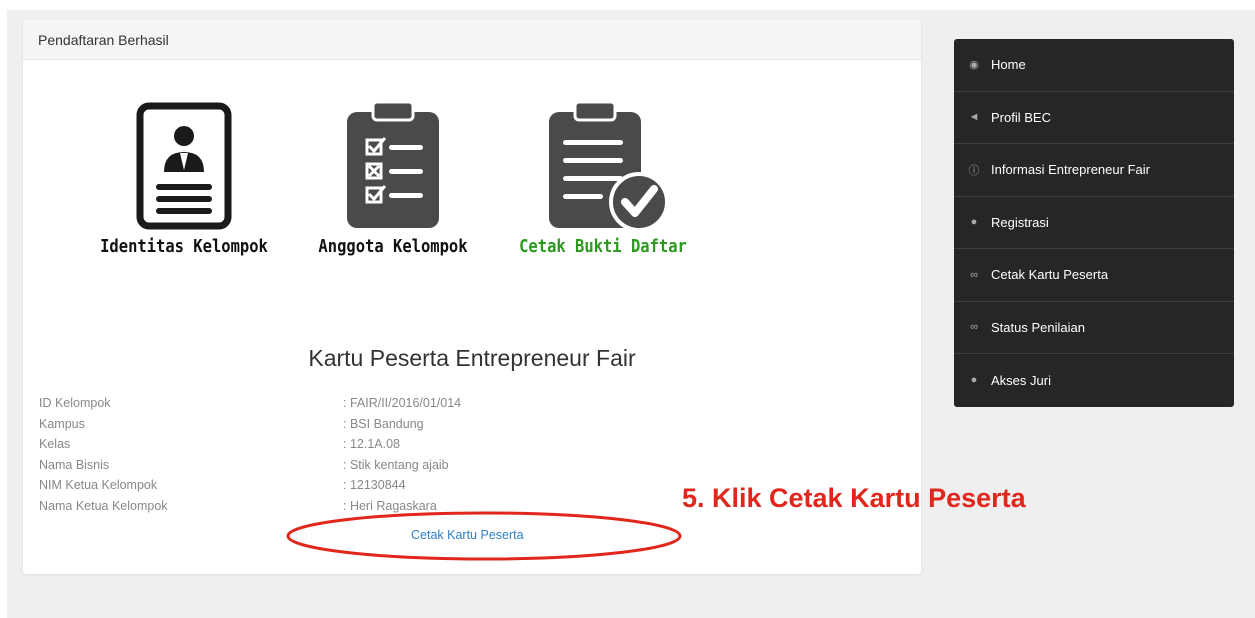 Image resolution: width=1255 pixels, height=618 pixels. I want to click on sidebar-item-cetak-kartu: ∞ Cetak Kartu Peserta, so click(1094, 275).